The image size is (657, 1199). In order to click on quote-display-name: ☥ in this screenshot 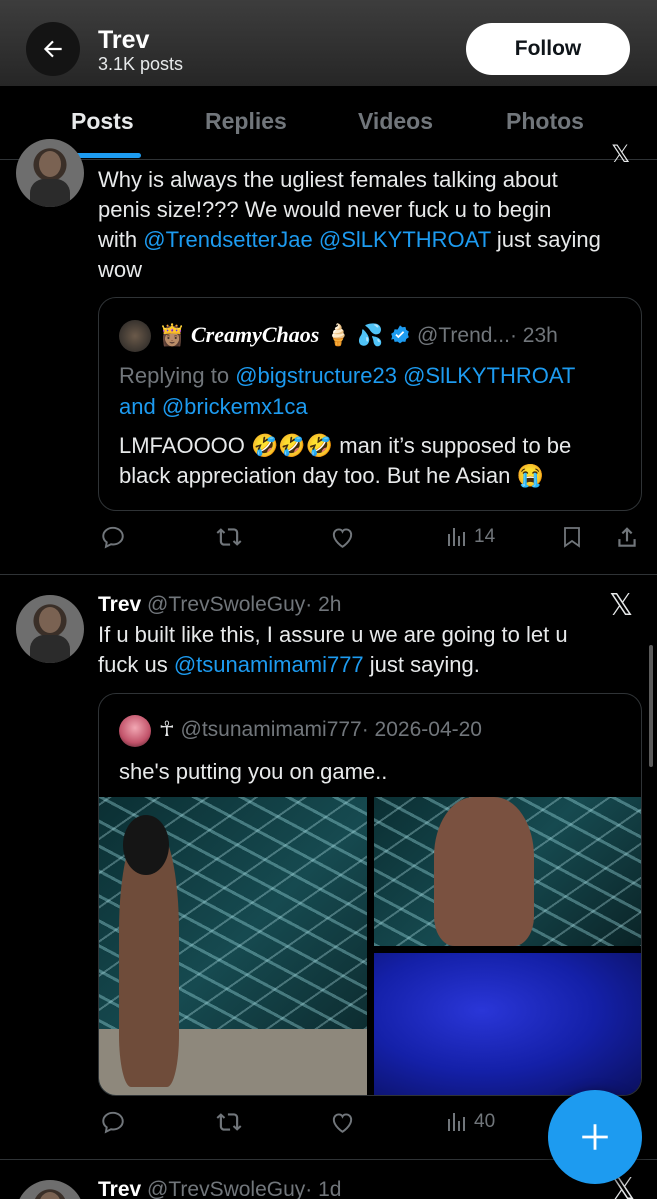, I will do `click(167, 729)`.